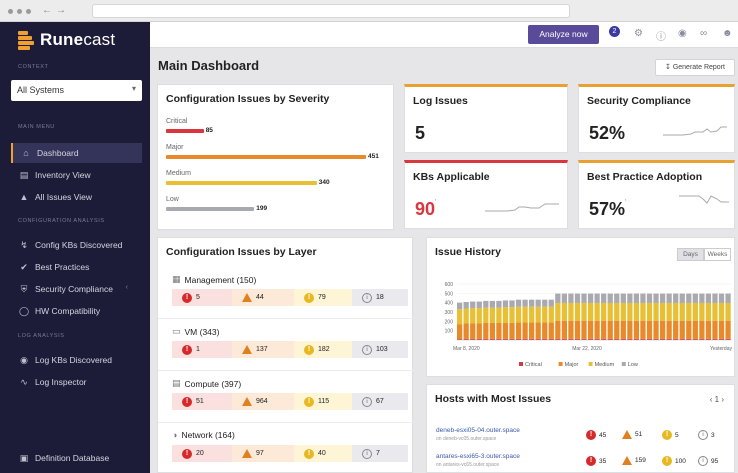  I want to click on sidebar-item-hw-compatibility: ◯ HW Compatibility, so click(76, 311).